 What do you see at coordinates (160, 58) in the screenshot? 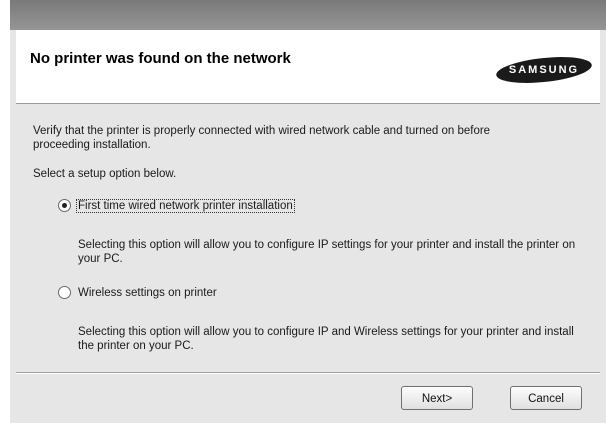
I see `page-title: No printer was found on the network` at bounding box center [160, 58].